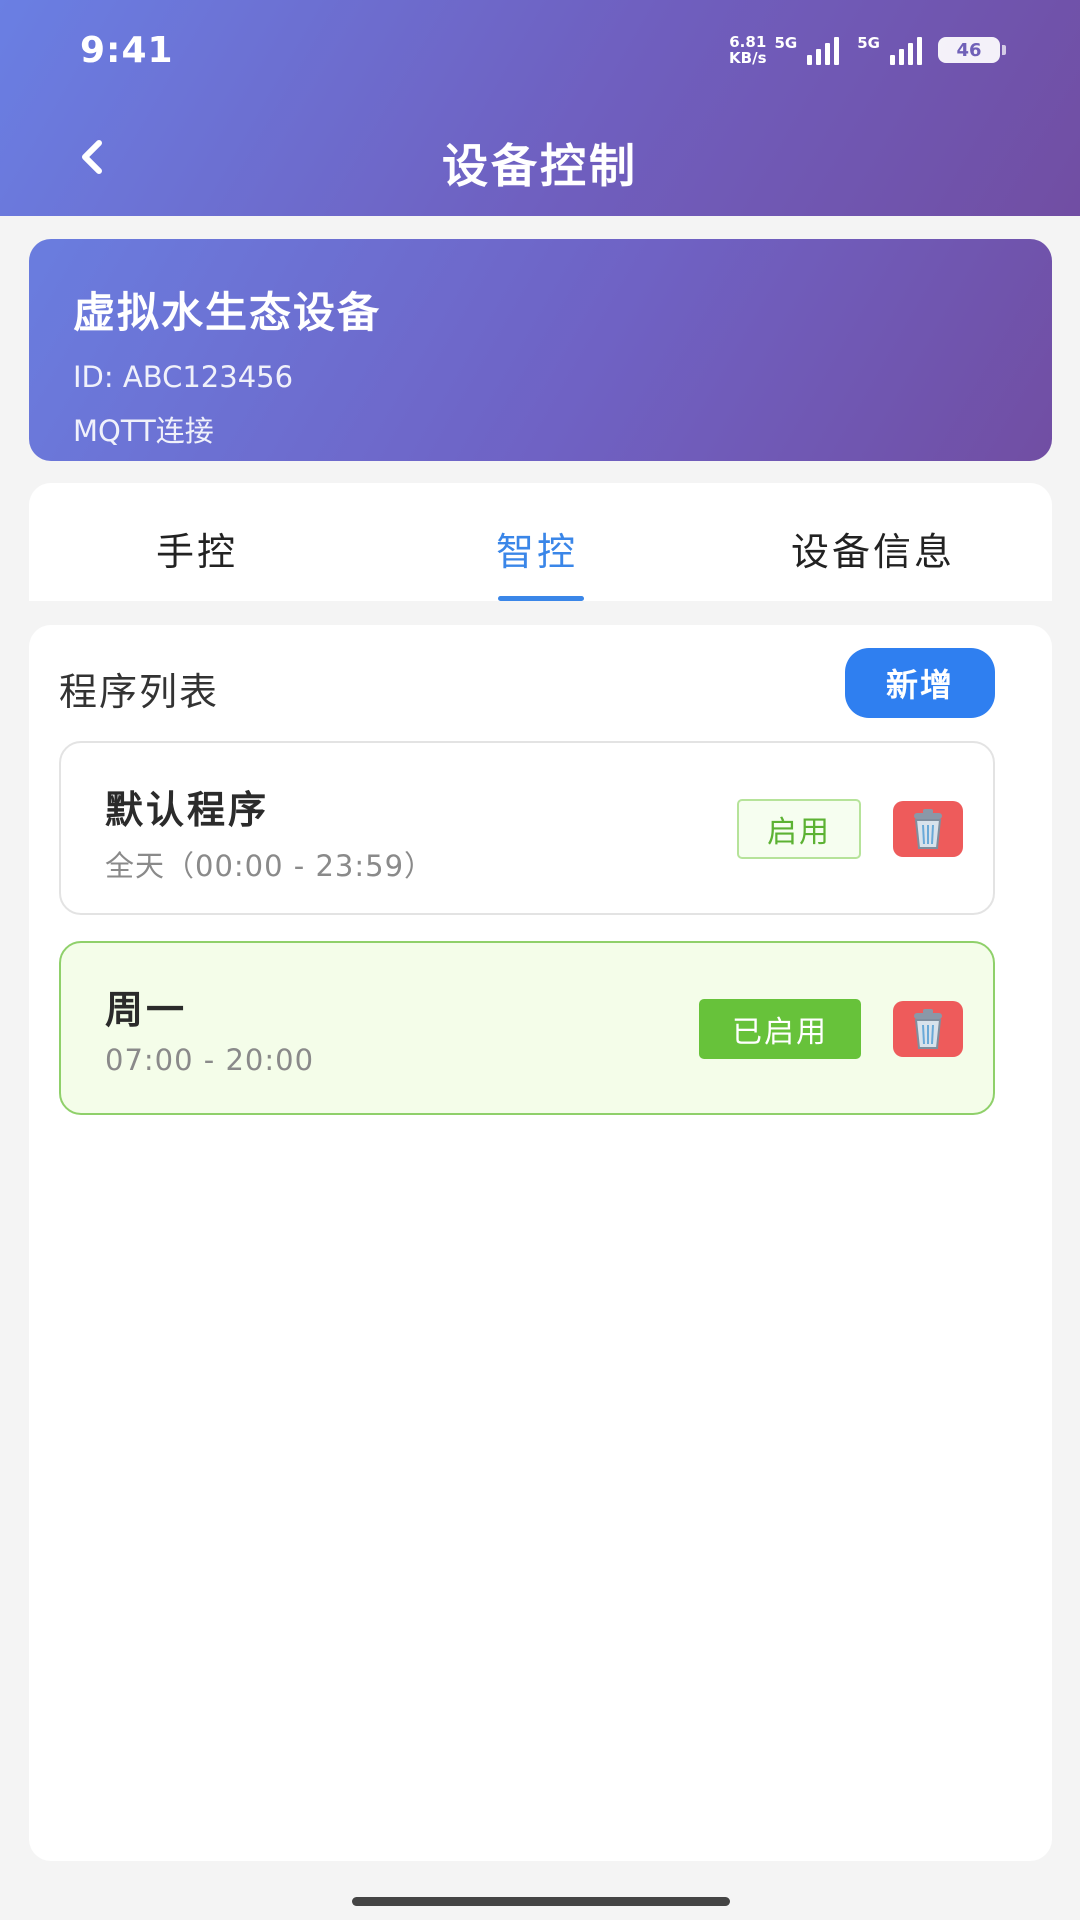  What do you see at coordinates (541, 598) in the screenshot?
I see `active-tab-indicator` at bounding box center [541, 598].